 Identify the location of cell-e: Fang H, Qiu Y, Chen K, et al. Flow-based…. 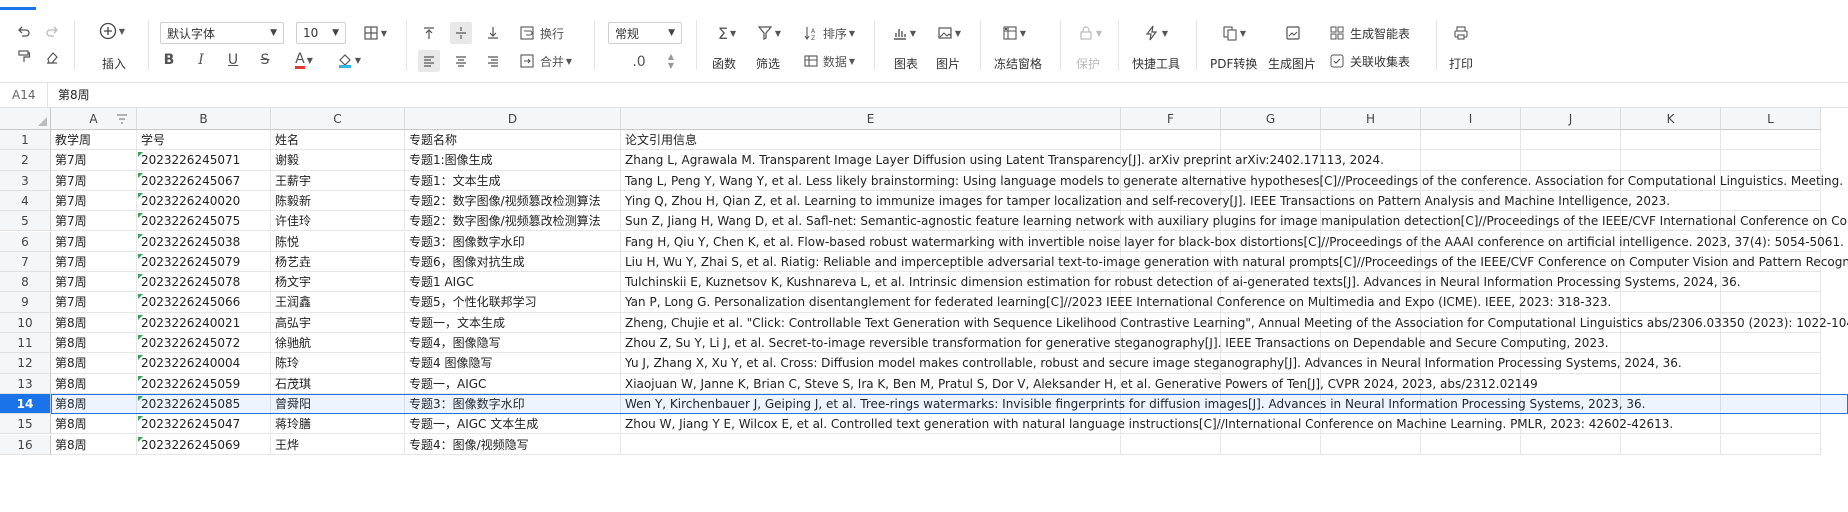
(1232, 241).